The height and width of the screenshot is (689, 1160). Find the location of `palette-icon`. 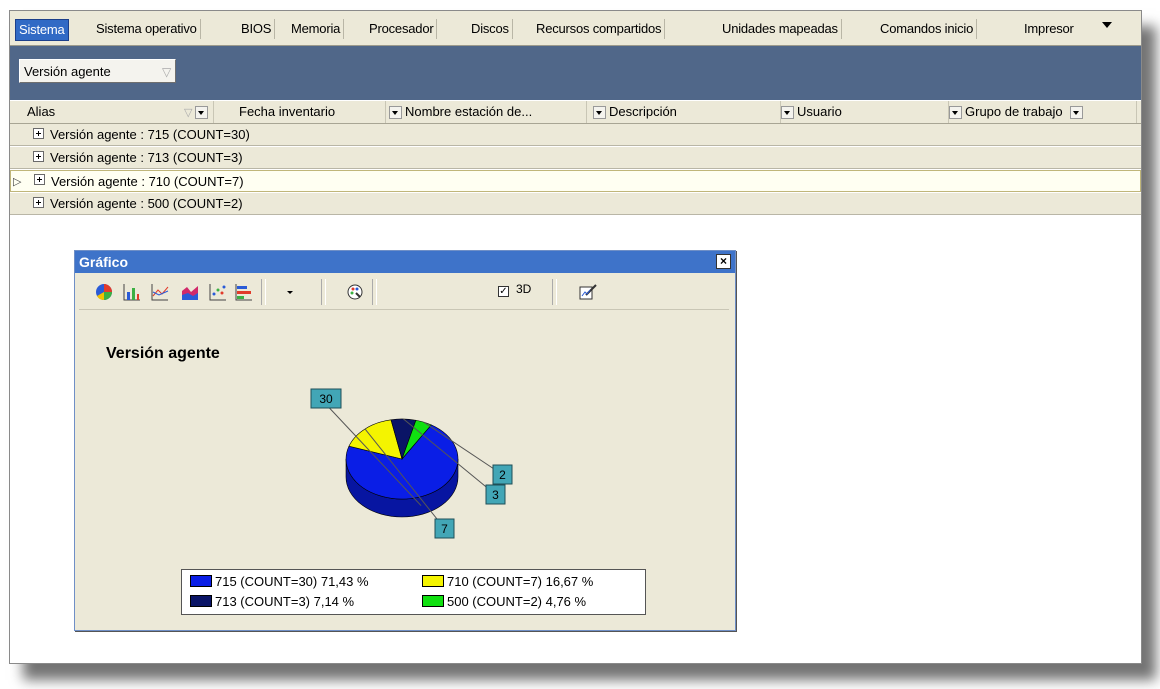

palette-icon is located at coordinates (355, 292).